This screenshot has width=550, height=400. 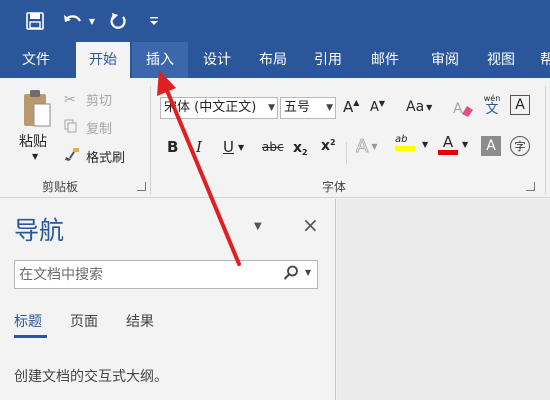 What do you see at coordinates (382, 103) in the screenshot?
I see `caret-down-icon: ▼` at bounding box center [382, 103].